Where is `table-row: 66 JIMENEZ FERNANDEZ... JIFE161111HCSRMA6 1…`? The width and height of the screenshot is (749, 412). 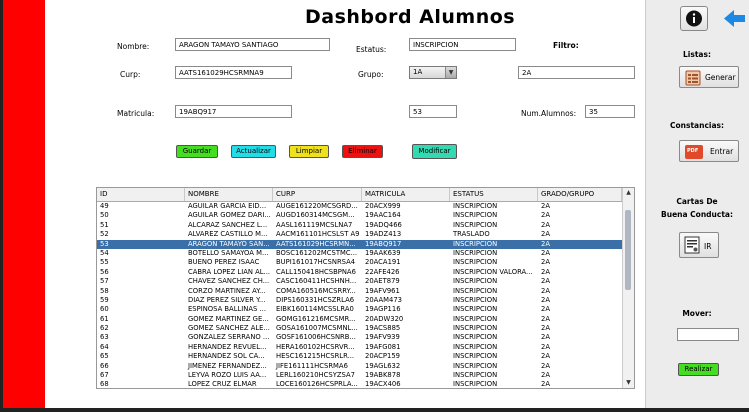
table-row: 66 JIMENEZ FERNANDEZ... JIFE161111HCSRMA6 1… is located at coordinates (359, 366).